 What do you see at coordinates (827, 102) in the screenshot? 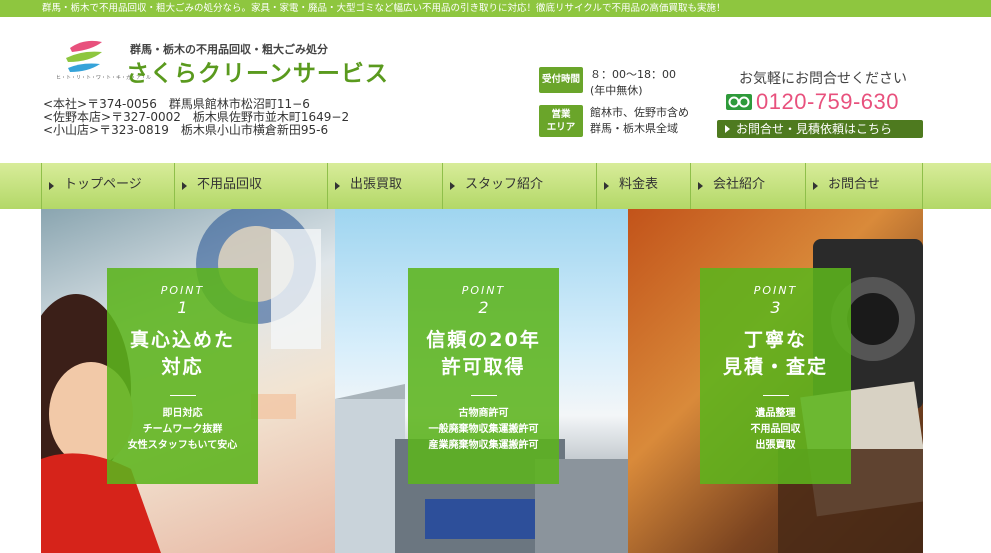
I see `phone-number: 0120-759-630` at bounding box center [827, 102].